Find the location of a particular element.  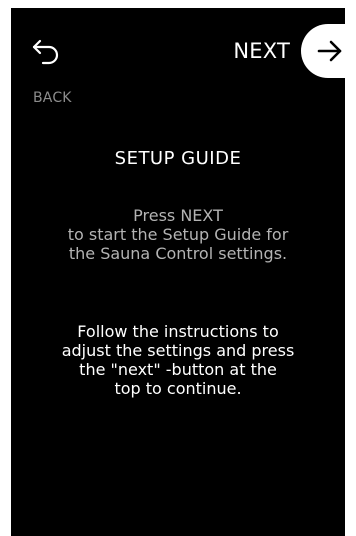

page-title: SETUP GUIDE is located at coordinates (178, 158).